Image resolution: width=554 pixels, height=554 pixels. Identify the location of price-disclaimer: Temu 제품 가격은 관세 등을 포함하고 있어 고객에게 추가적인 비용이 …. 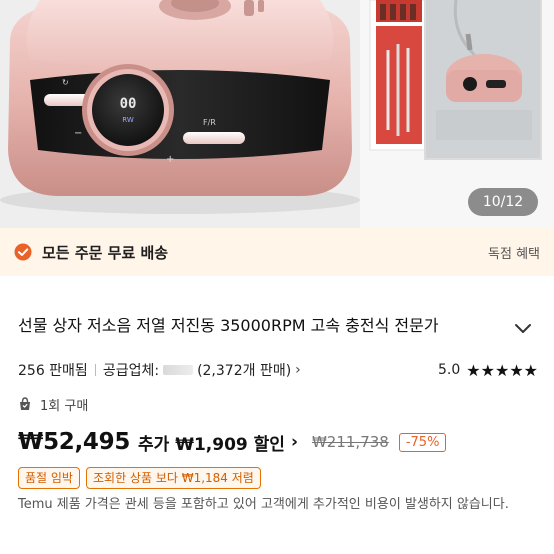
(263, 504).